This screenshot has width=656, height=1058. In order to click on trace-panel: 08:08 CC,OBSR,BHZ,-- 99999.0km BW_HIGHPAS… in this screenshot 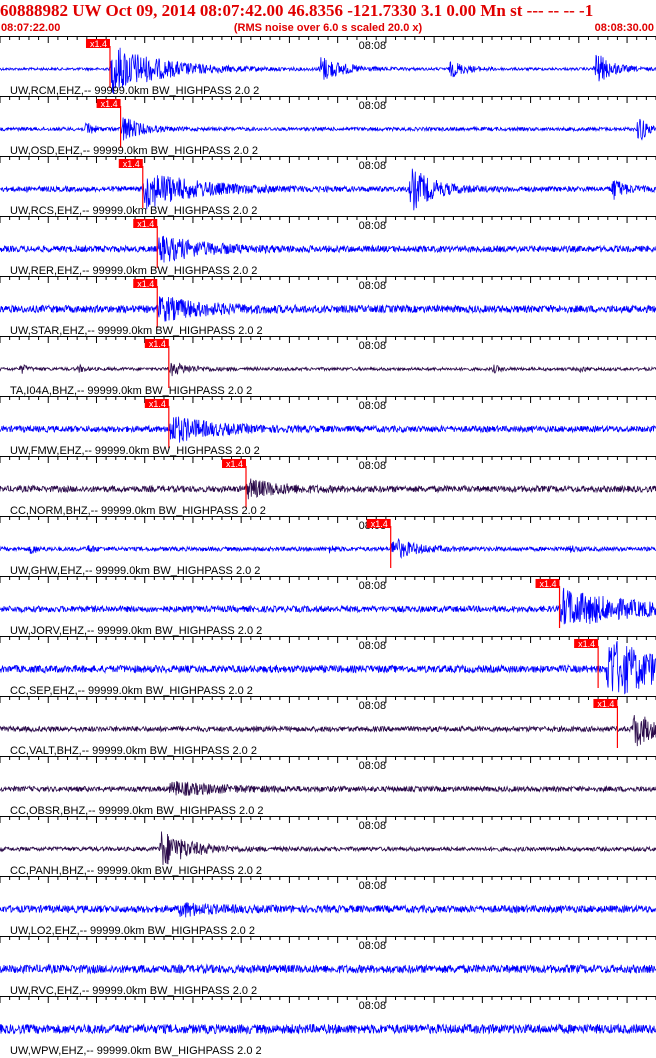, I will do `click(328, 786)`.